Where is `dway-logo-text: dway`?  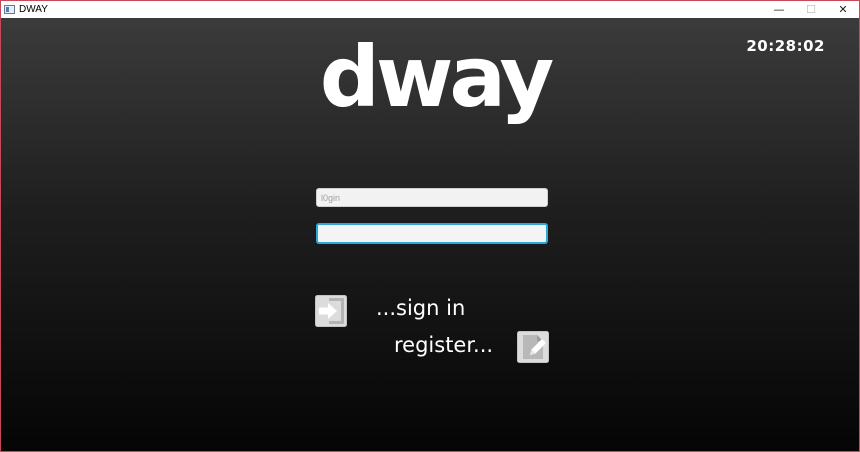
dway-logo-text: dway is located at coordinates (436, 80).